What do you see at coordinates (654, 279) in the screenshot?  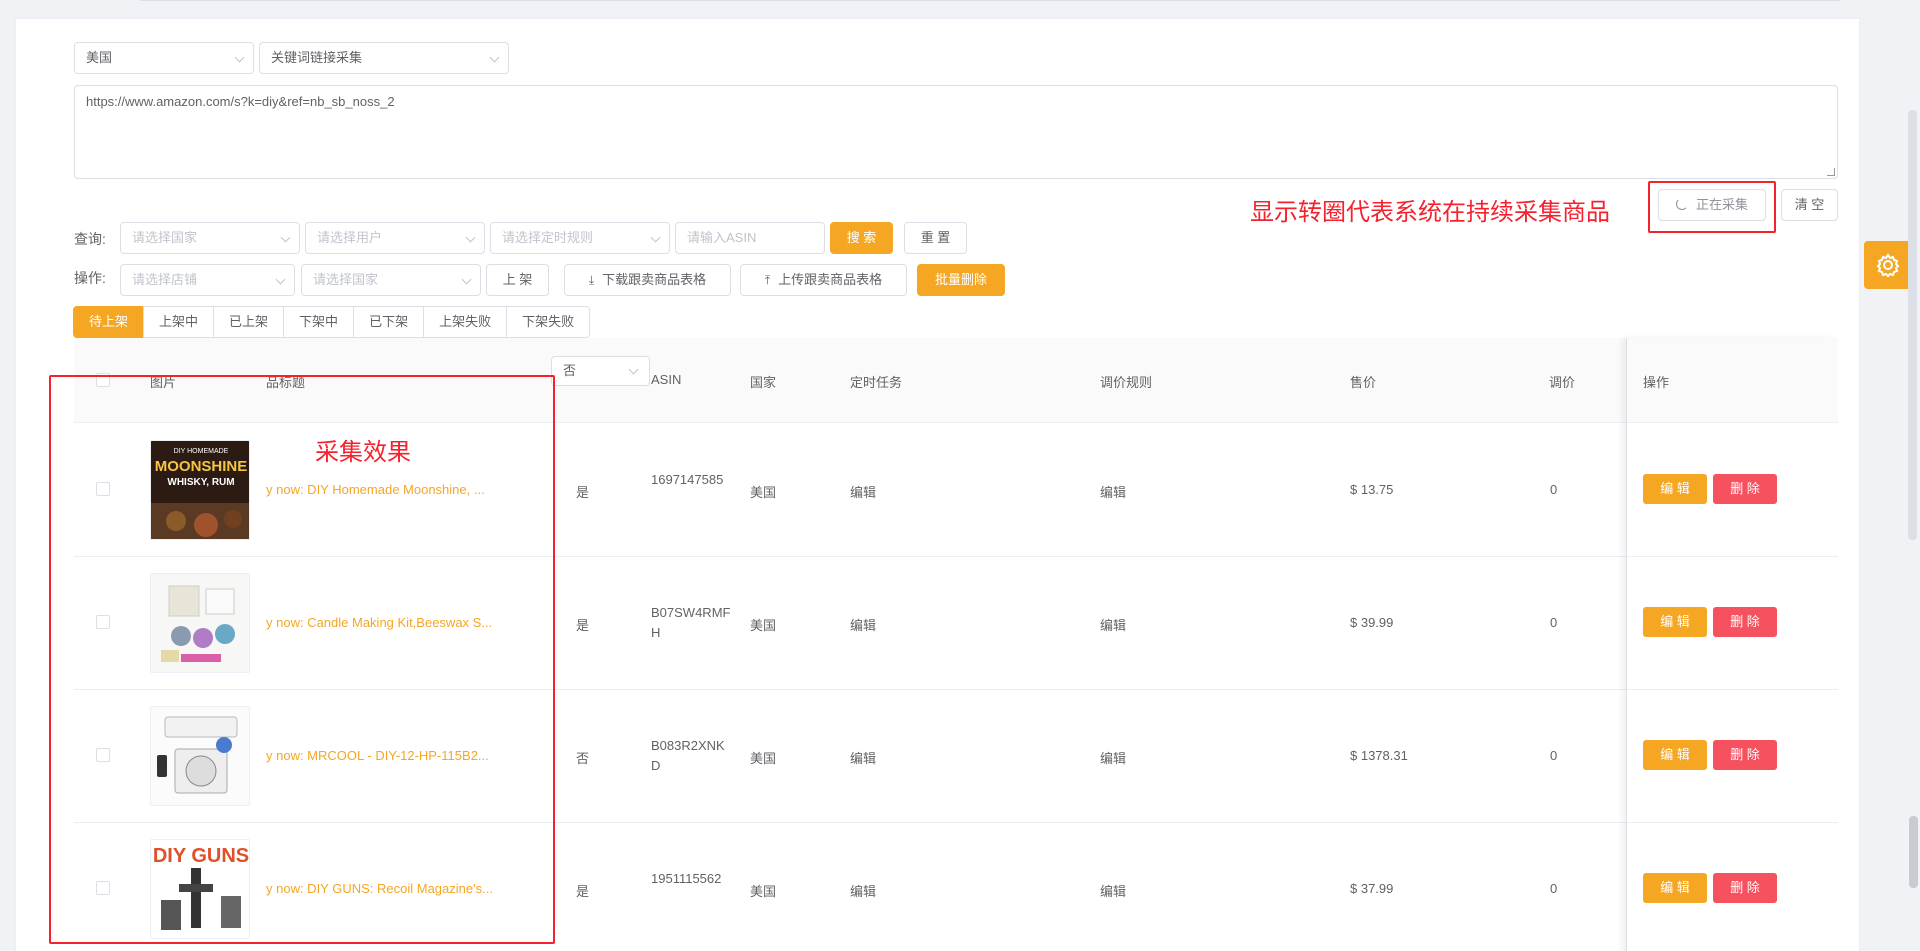 I see `download-label: 下载跟卖商品表格` at bounding box center [654, 279].